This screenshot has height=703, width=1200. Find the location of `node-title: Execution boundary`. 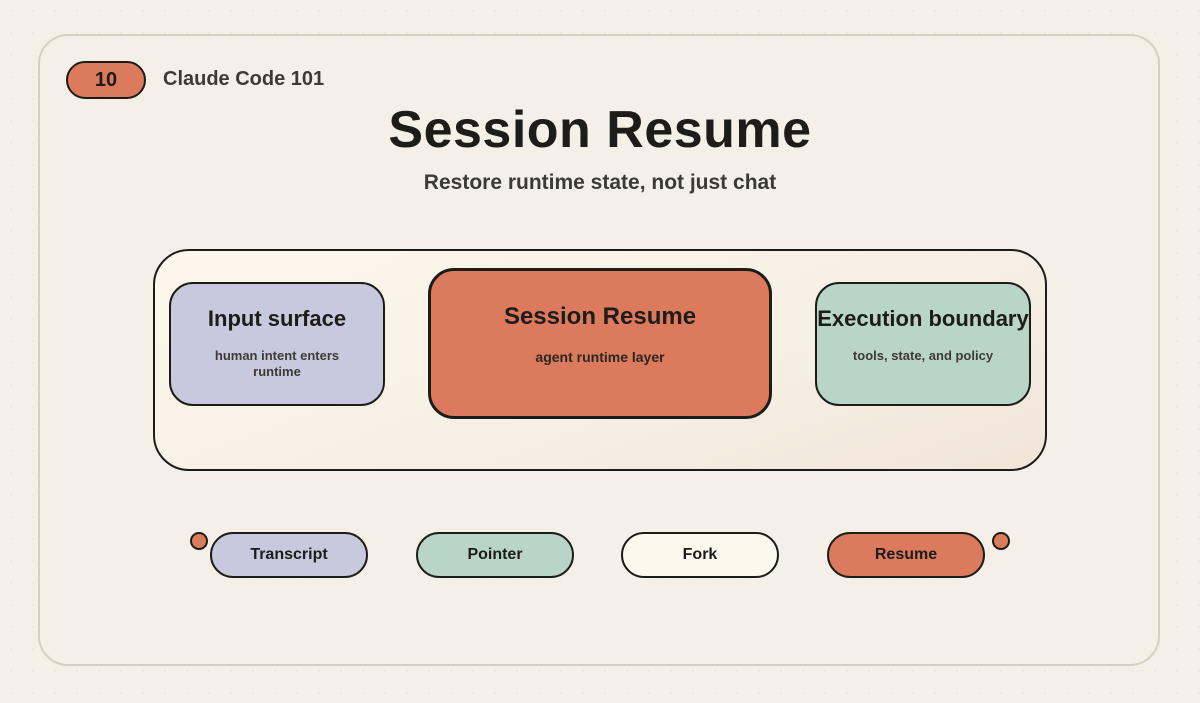

node-title: Execution boundary is located at coordinates (923, 318).